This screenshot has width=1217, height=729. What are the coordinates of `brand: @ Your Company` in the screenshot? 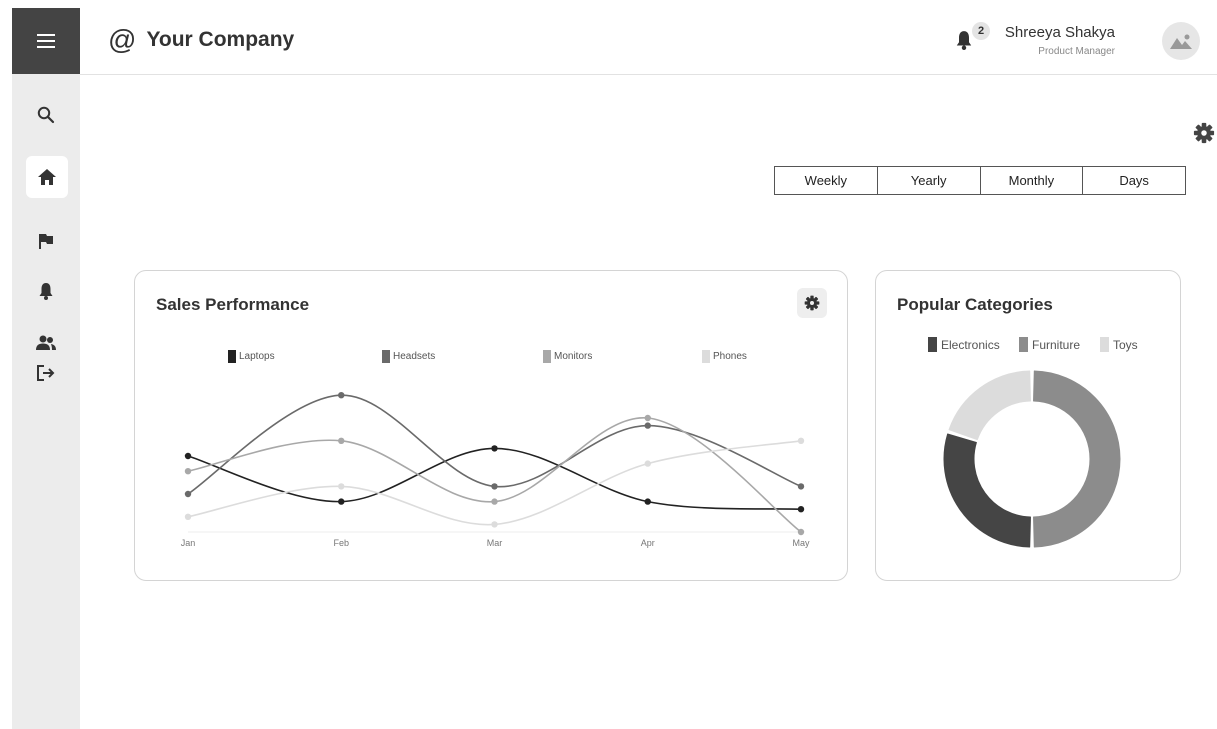 It's located at (201, 40).